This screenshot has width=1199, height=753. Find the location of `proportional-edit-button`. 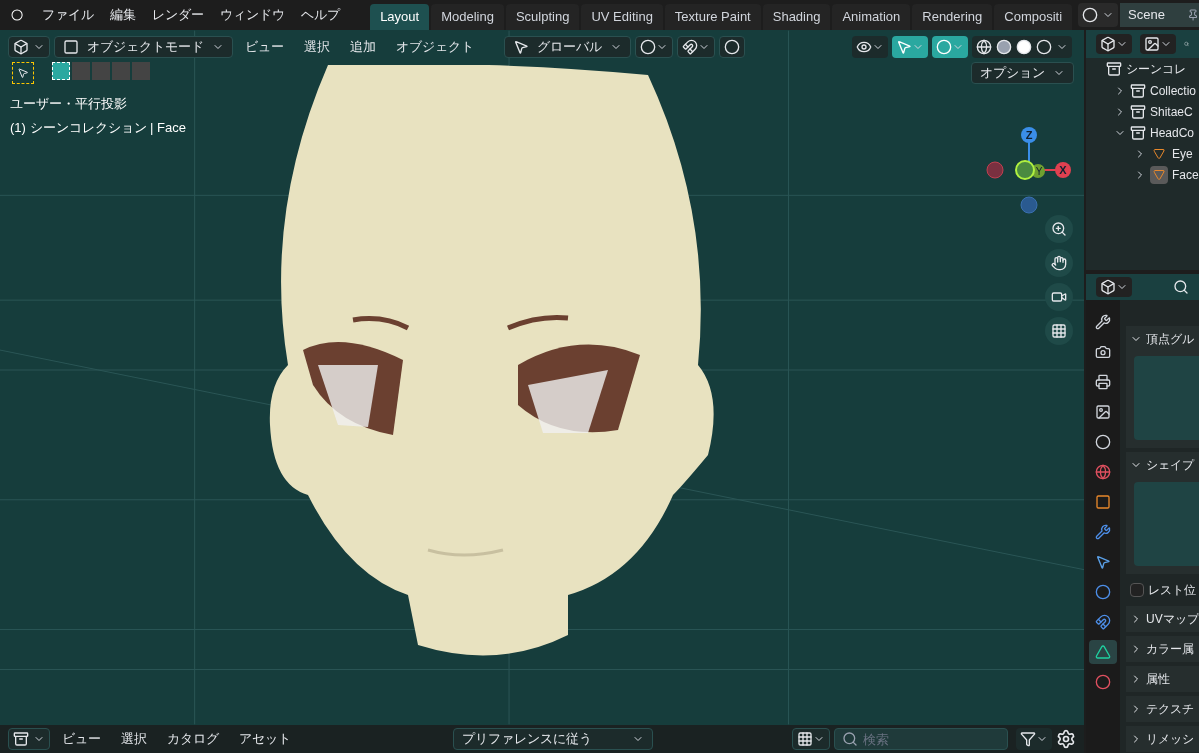

proportional-edit-button is located at coordinates (732, 47).